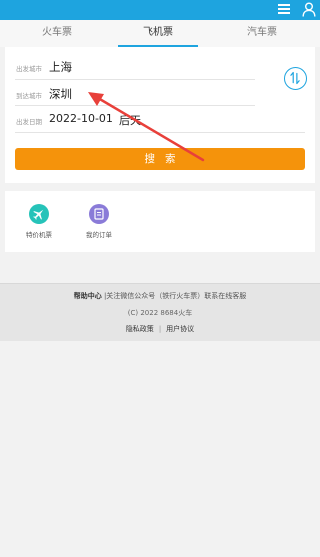 Image resolution: width=320 pixels, height=557 pixels. I want to click on date-field: 2022-10-01, so click(81, 118).